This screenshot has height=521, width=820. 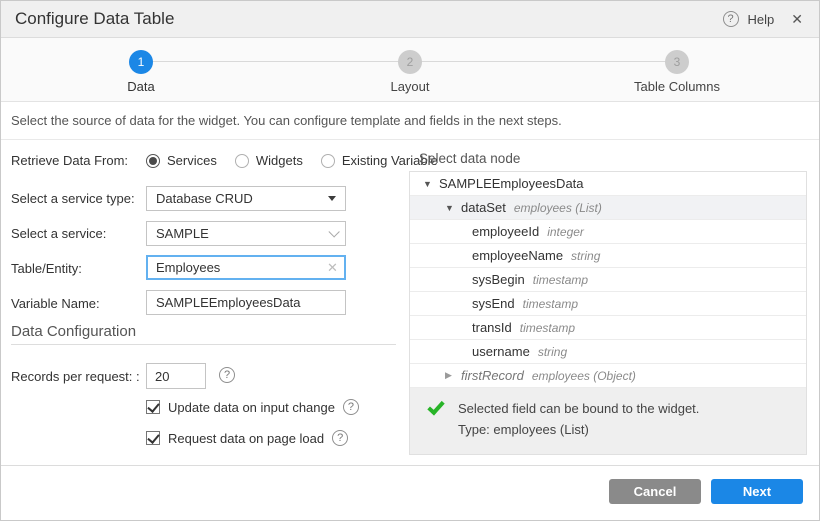 I want to click on tree-row-root: ▼ SAMPLEEmployeesData, so click(x=608, y=184).